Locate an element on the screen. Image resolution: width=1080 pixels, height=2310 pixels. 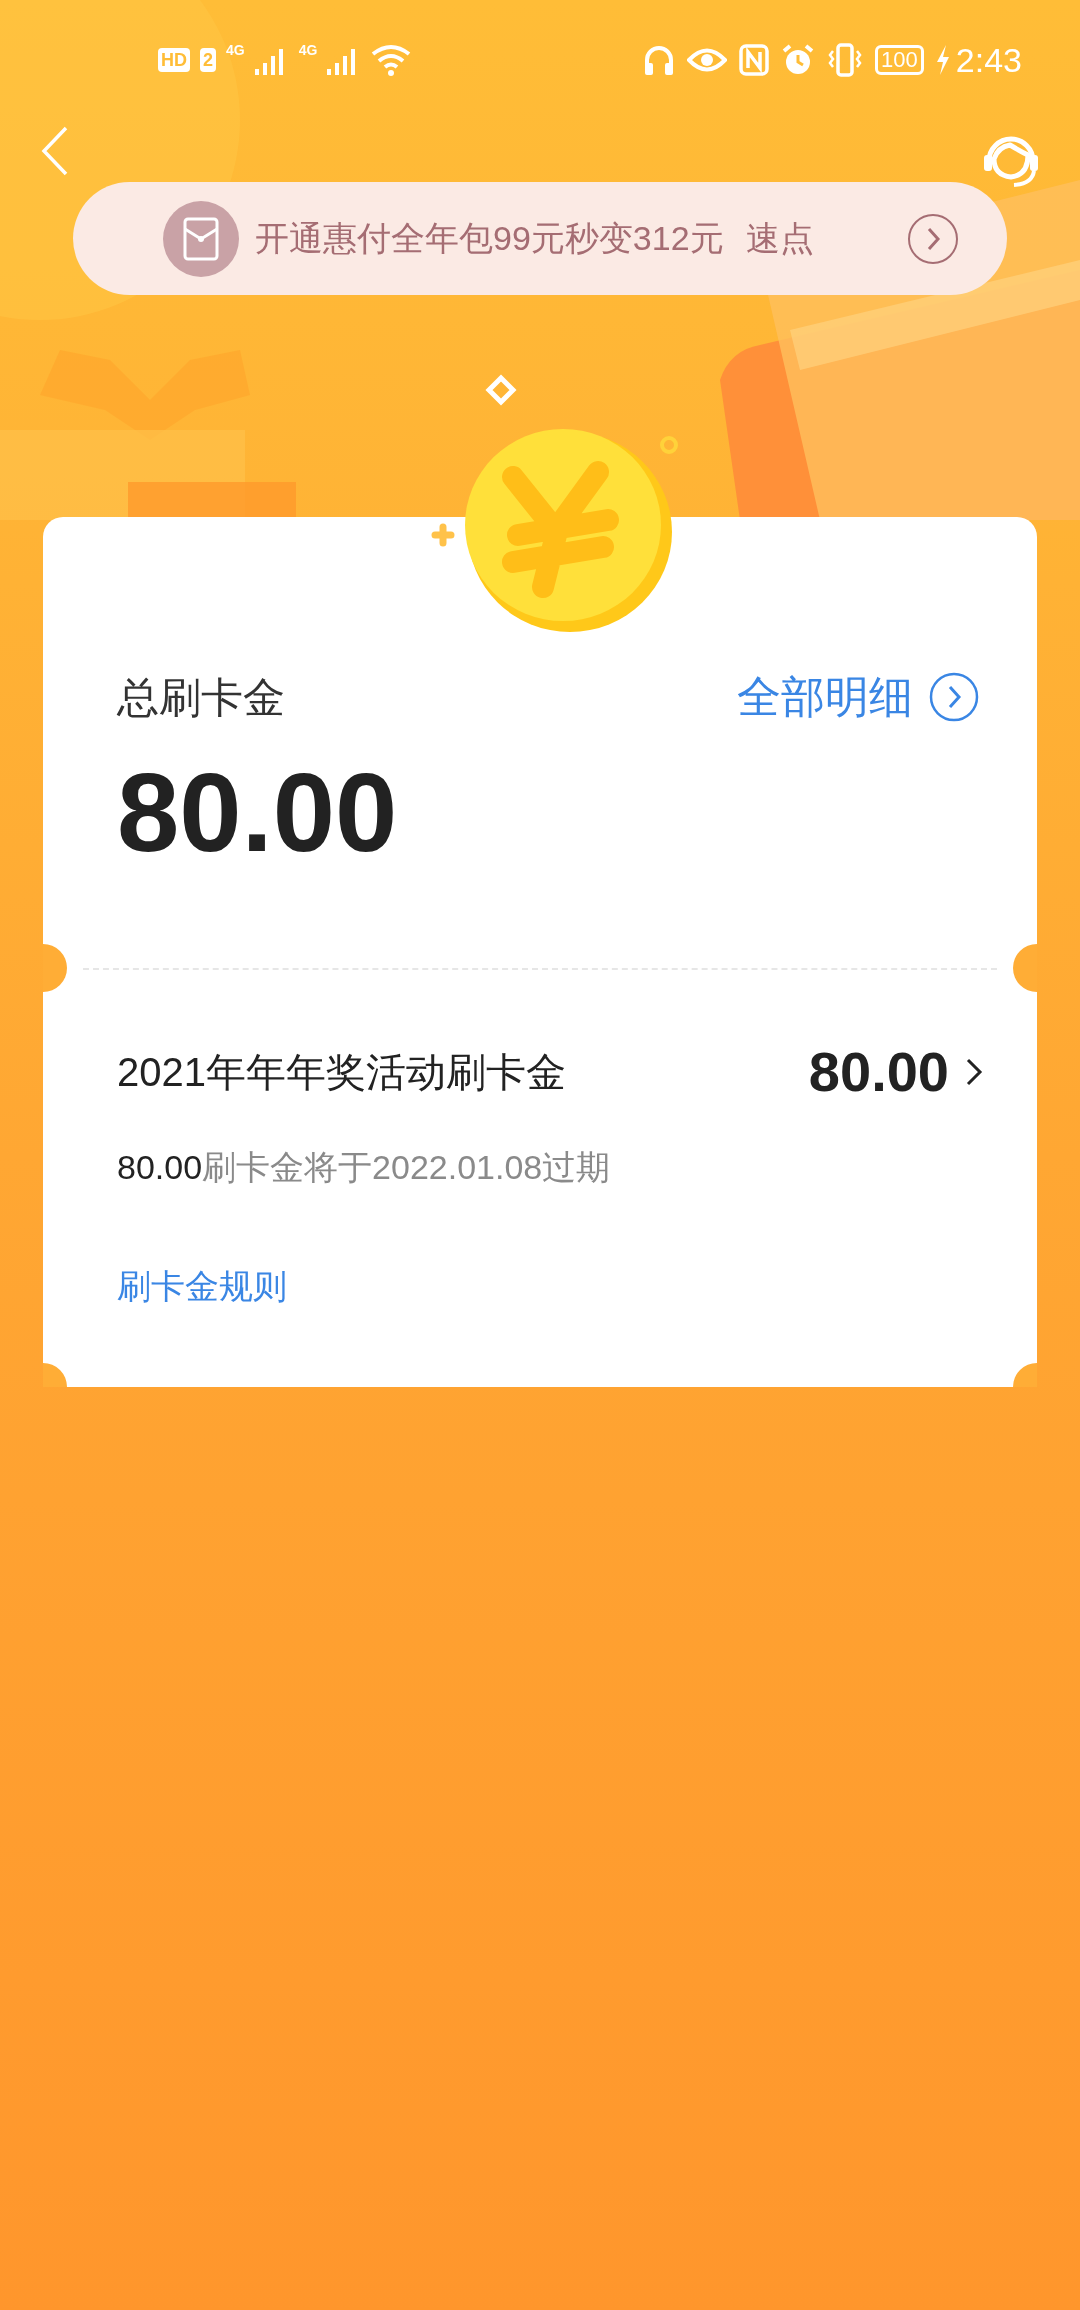
reward-amount: 80.00 is located at coordinates (878, 1072).